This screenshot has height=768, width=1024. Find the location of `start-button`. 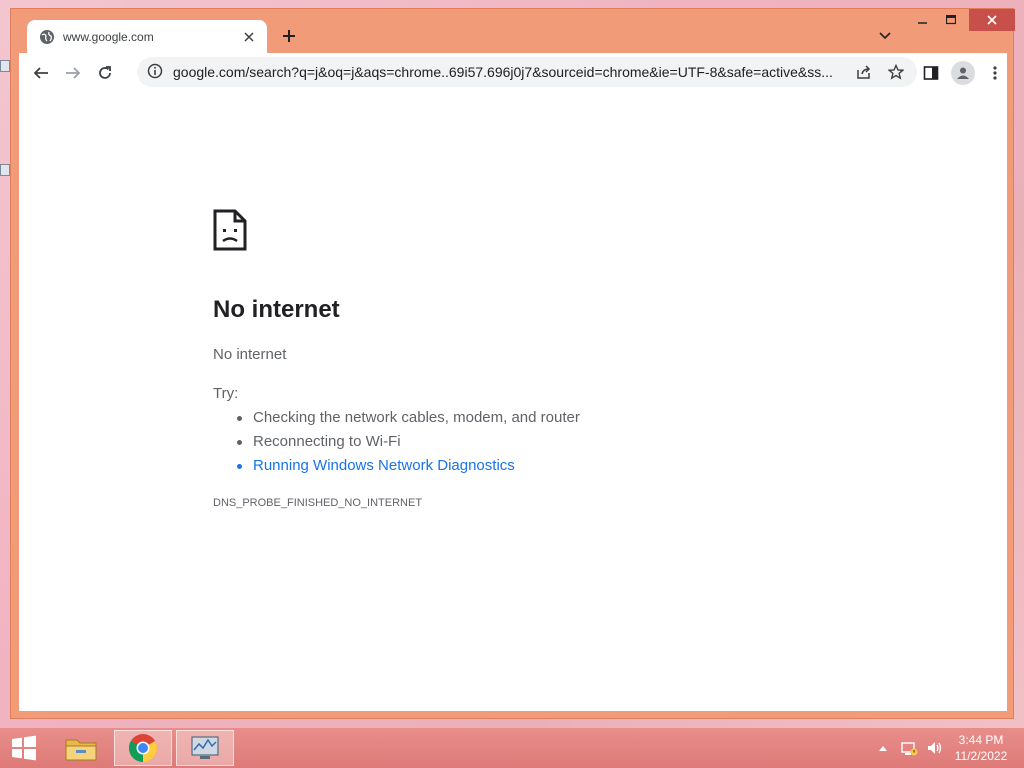

start-button is located at coordinates (24, 748).